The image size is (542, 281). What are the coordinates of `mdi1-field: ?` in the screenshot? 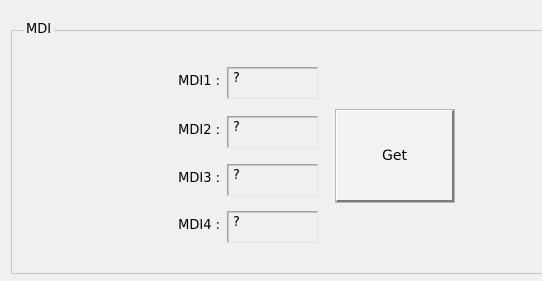 It's located at (272, 83).